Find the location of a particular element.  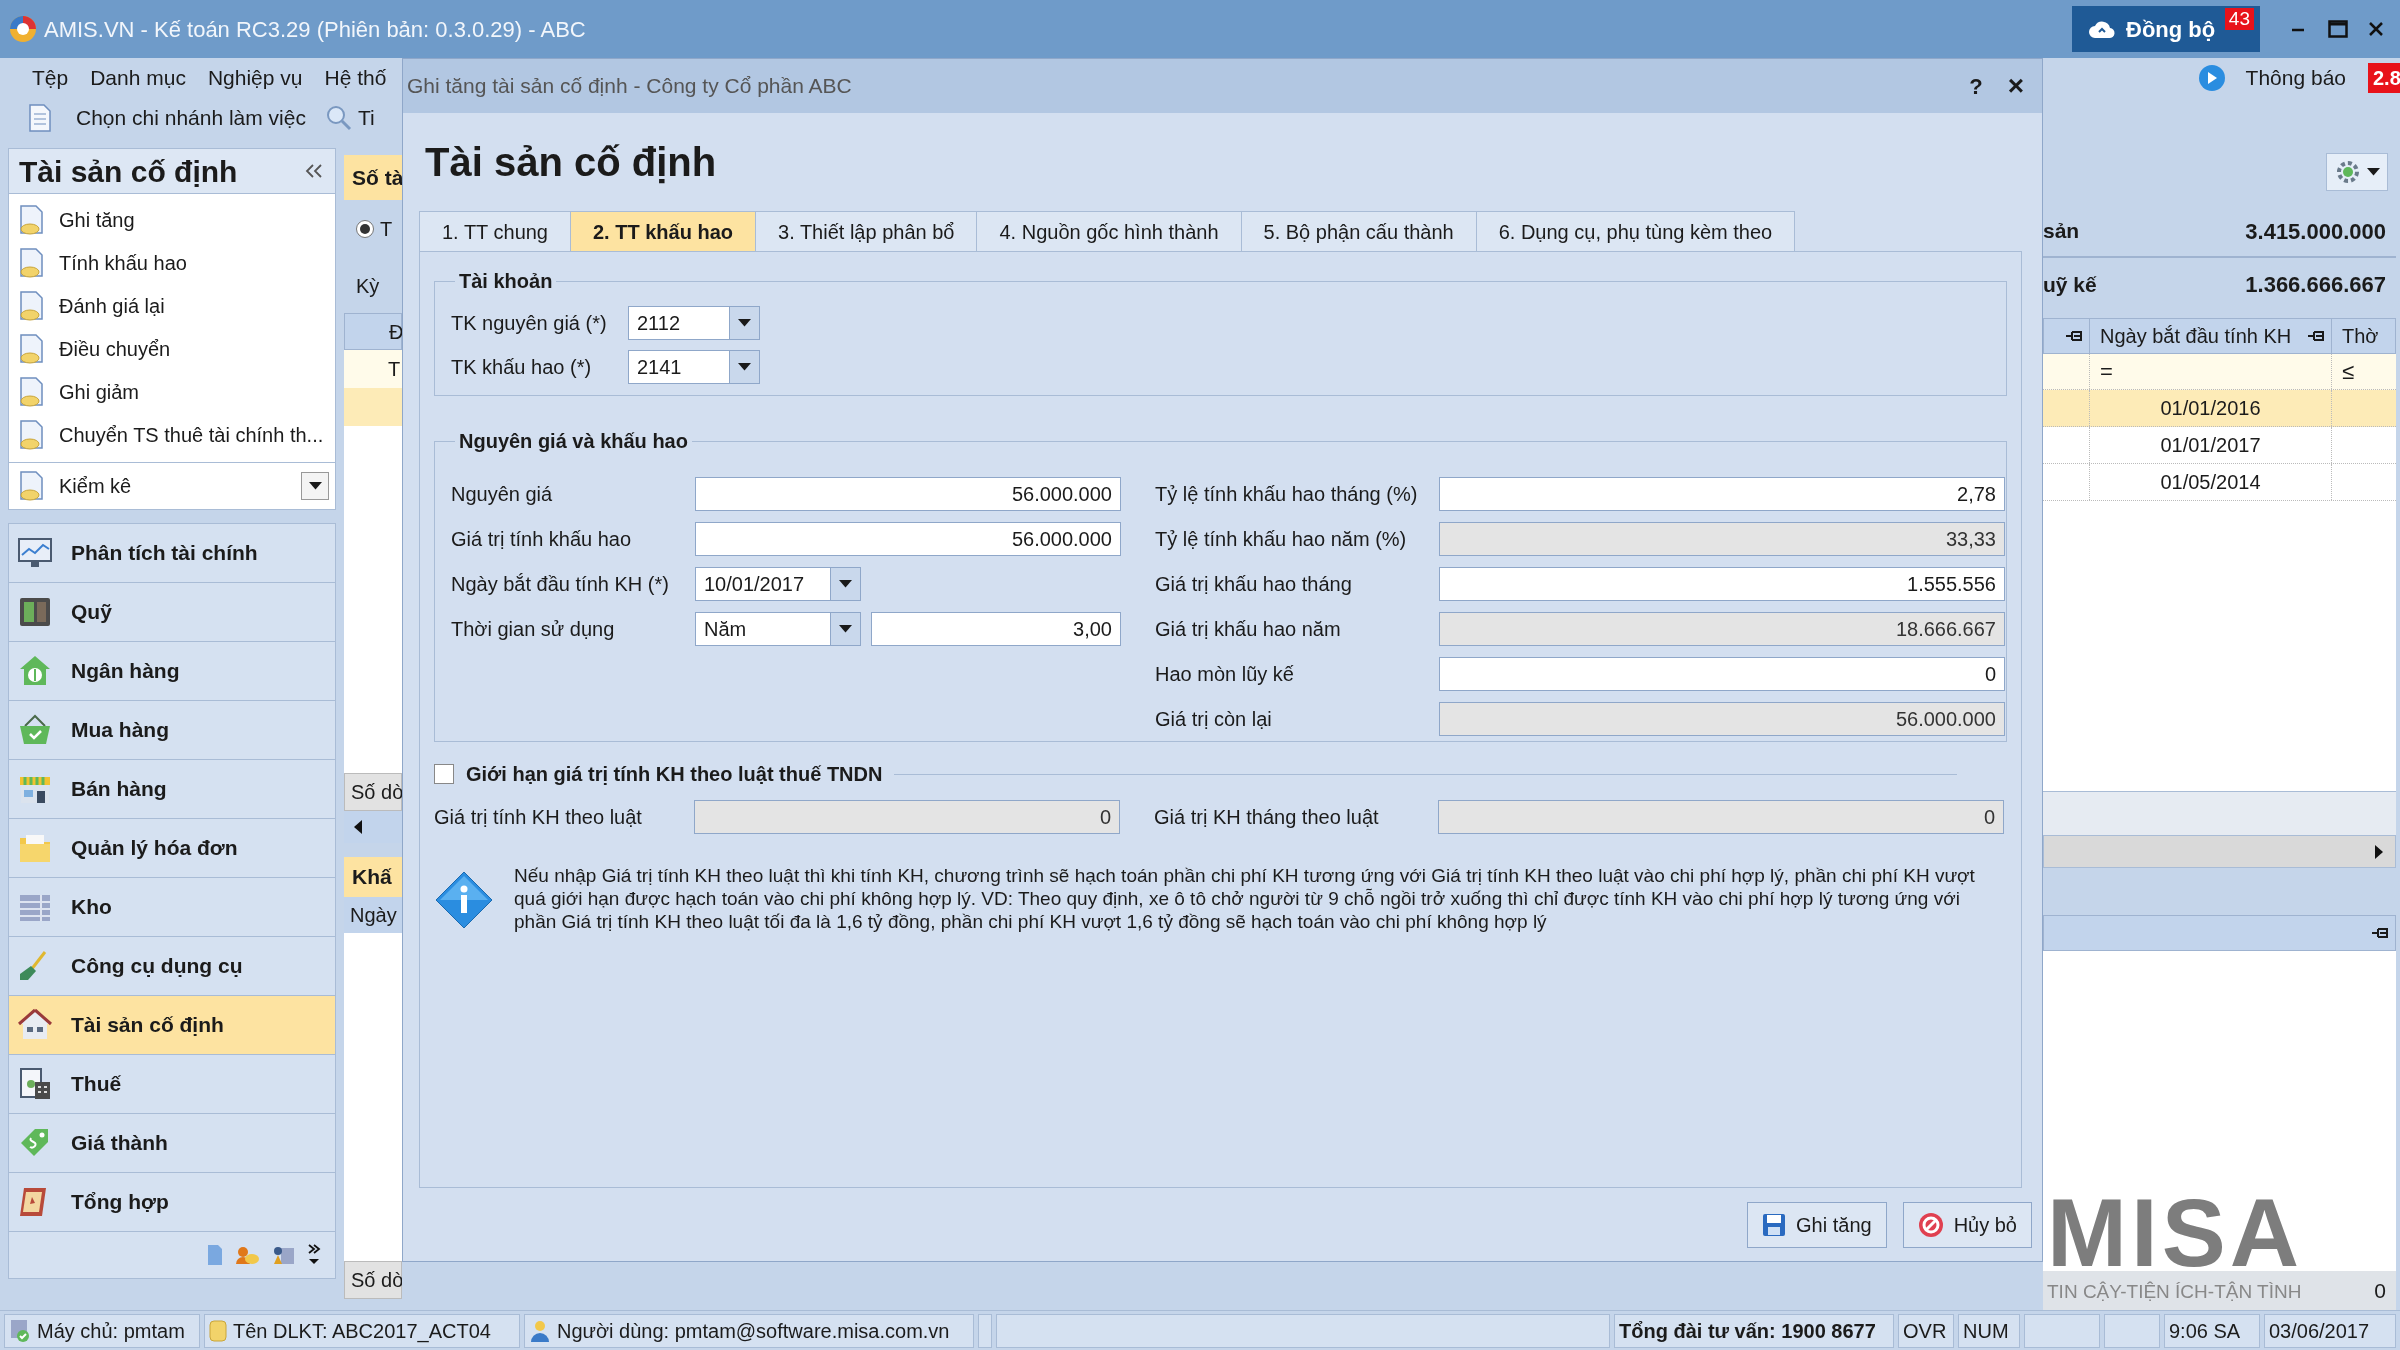

more-icon is located at coordinates (314, 1255).